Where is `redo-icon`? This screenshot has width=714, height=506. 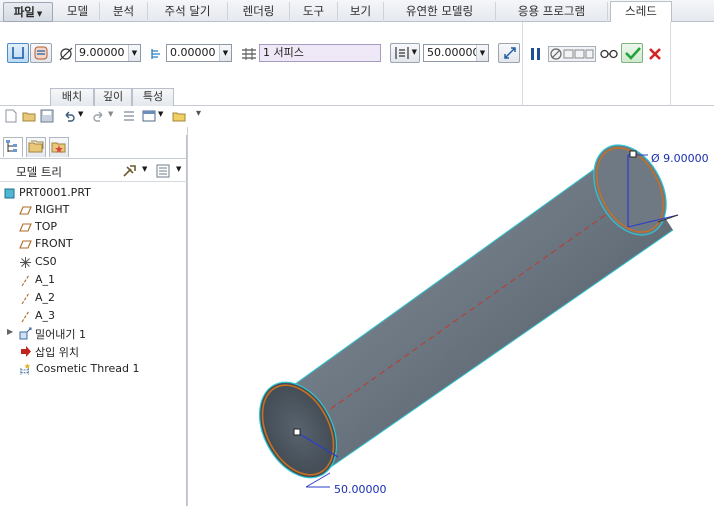 redo-icon is located at coordinates (99, 116).